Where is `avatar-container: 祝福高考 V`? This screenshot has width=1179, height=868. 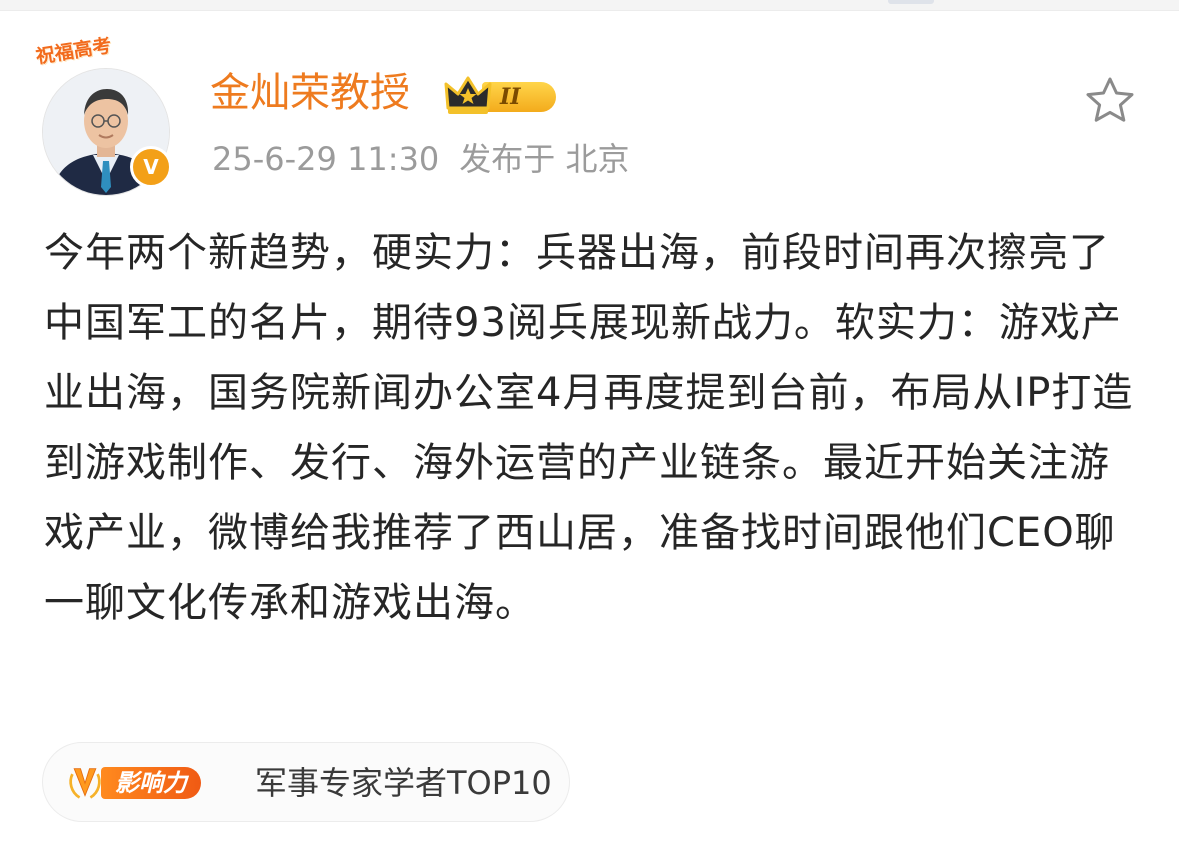
avatar-container: 祝福高考 V is located at coordinates (103, 115).